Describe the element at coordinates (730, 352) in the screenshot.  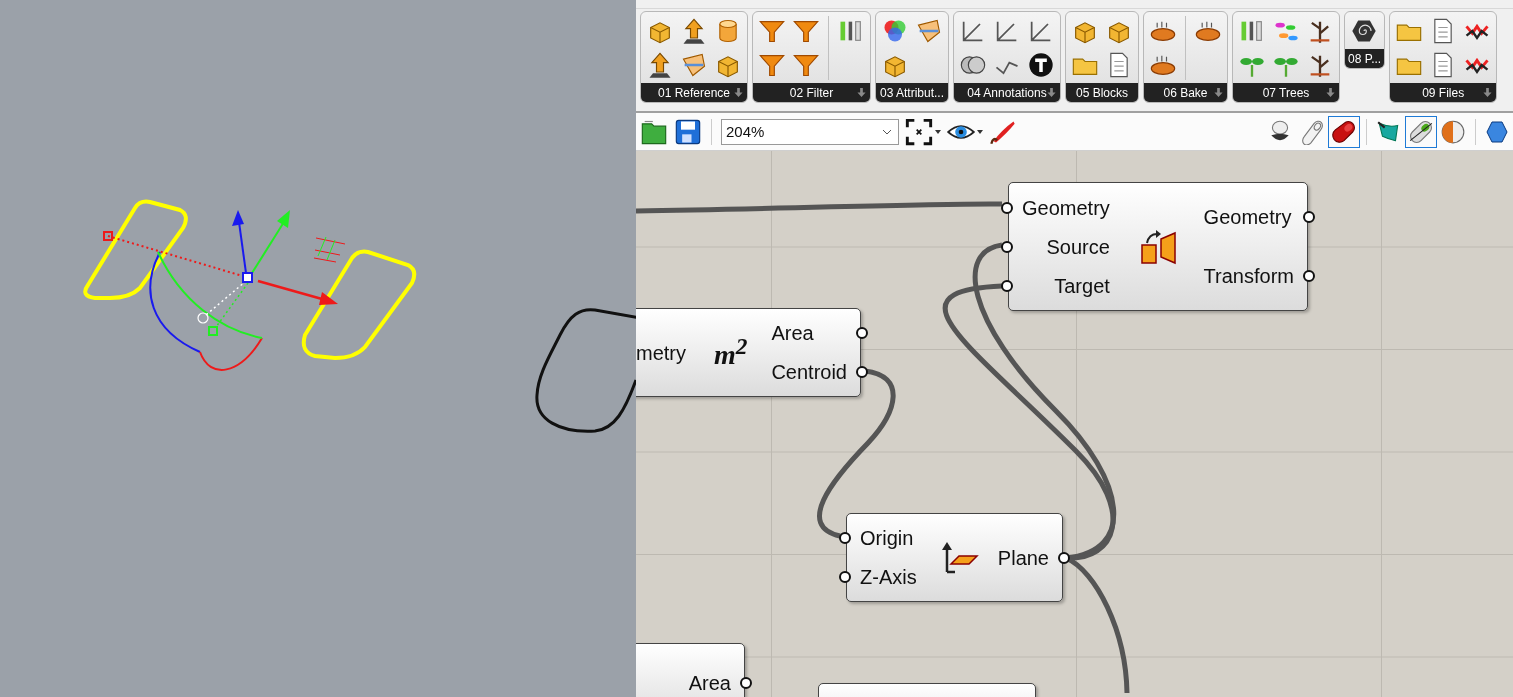
I see `area-symbol: m$^{2}$` at that location.